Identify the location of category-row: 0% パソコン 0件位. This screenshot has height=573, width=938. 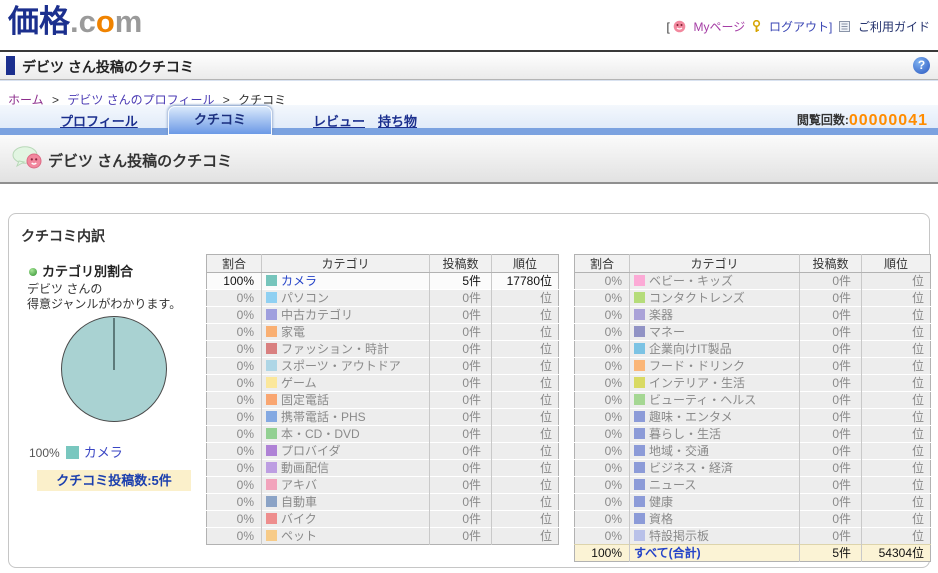
(382, 298).